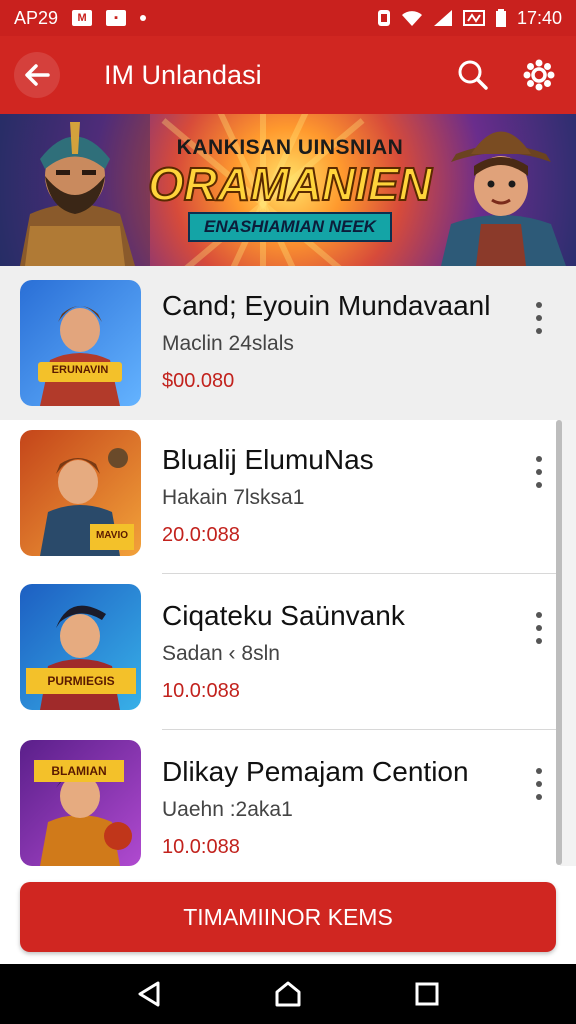 This screenshot has width=576, height=1024. What do you see at coordinates (201, 535) in the screenshot?
I see `item-price: 20.0:088` at bounding box center [201, 535].